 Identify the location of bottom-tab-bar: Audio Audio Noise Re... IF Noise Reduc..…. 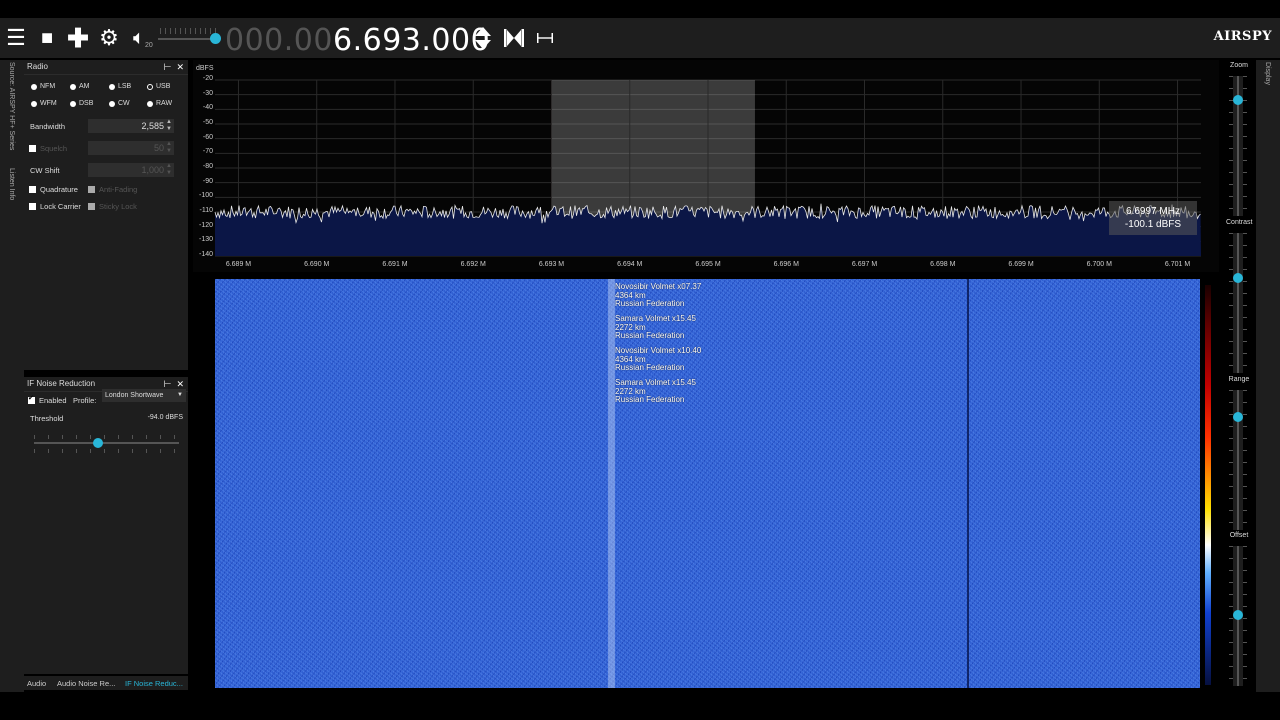
(106, 683).